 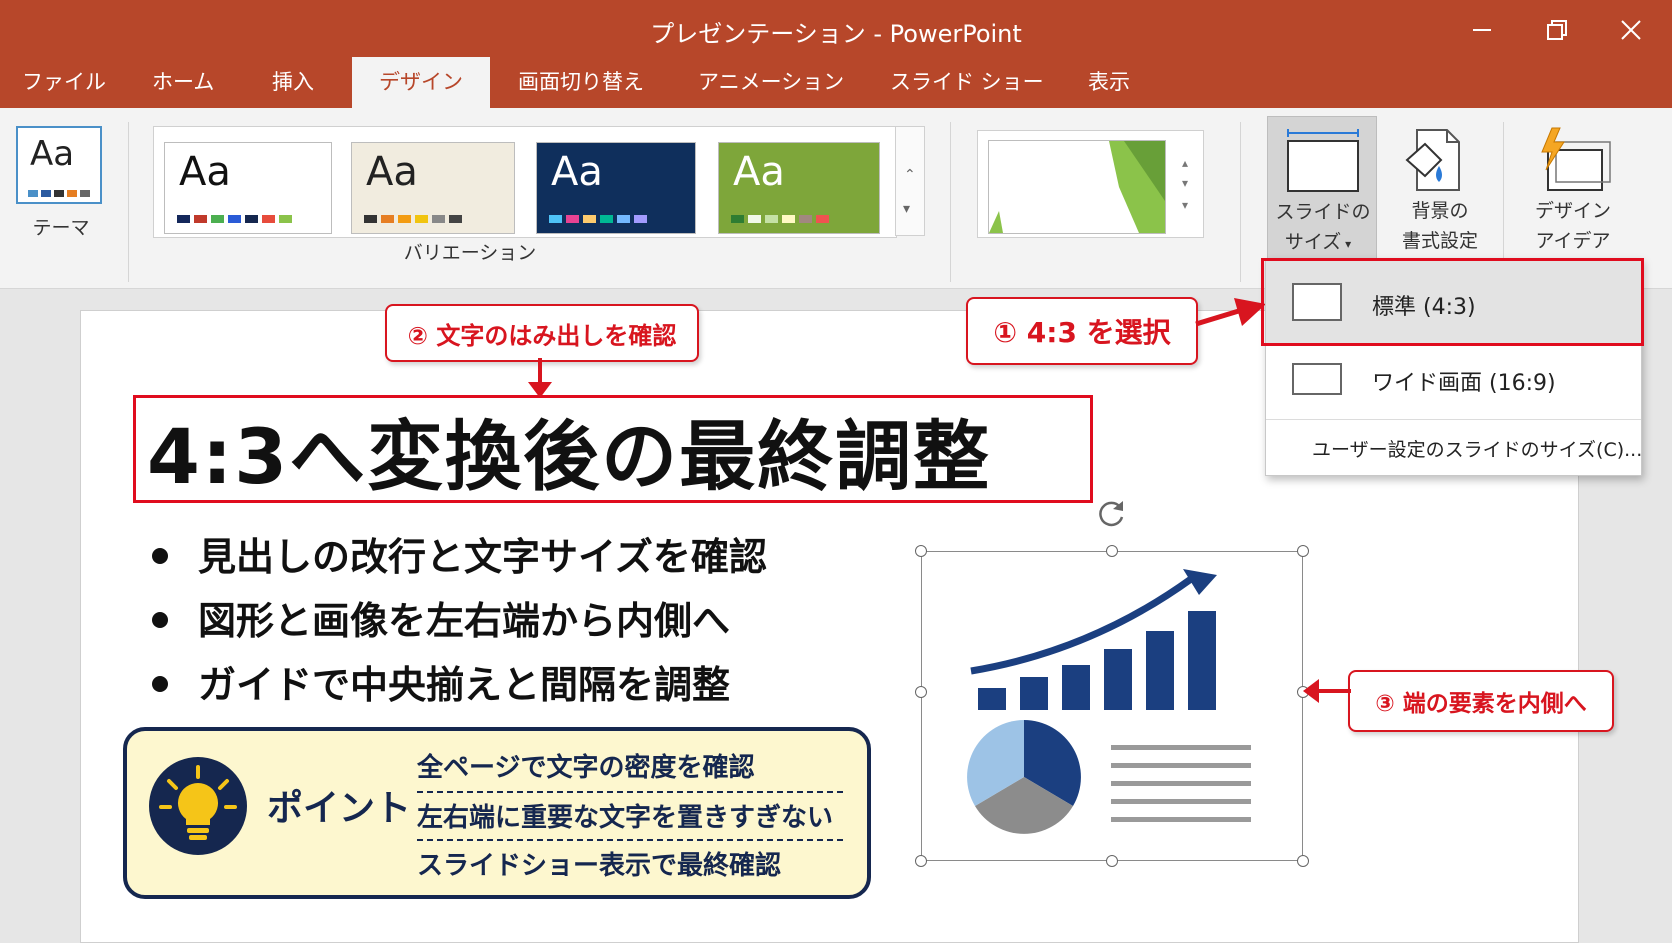 What do you see at coordinates (1453, 419) in the screenshot?
I see `menu-divider` at bounding box center [1453, 419].